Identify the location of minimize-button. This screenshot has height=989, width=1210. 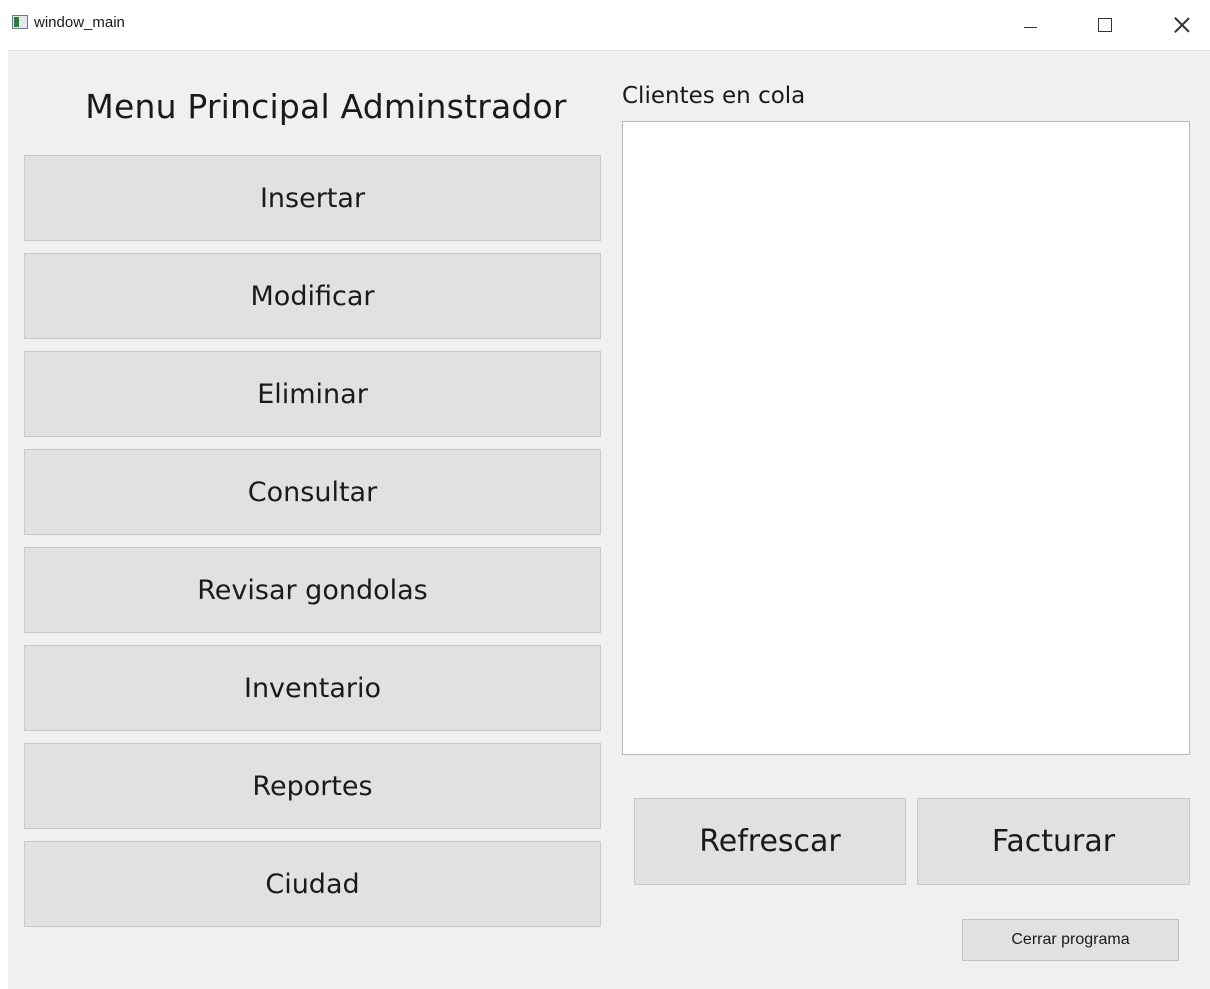
(1030, 24).